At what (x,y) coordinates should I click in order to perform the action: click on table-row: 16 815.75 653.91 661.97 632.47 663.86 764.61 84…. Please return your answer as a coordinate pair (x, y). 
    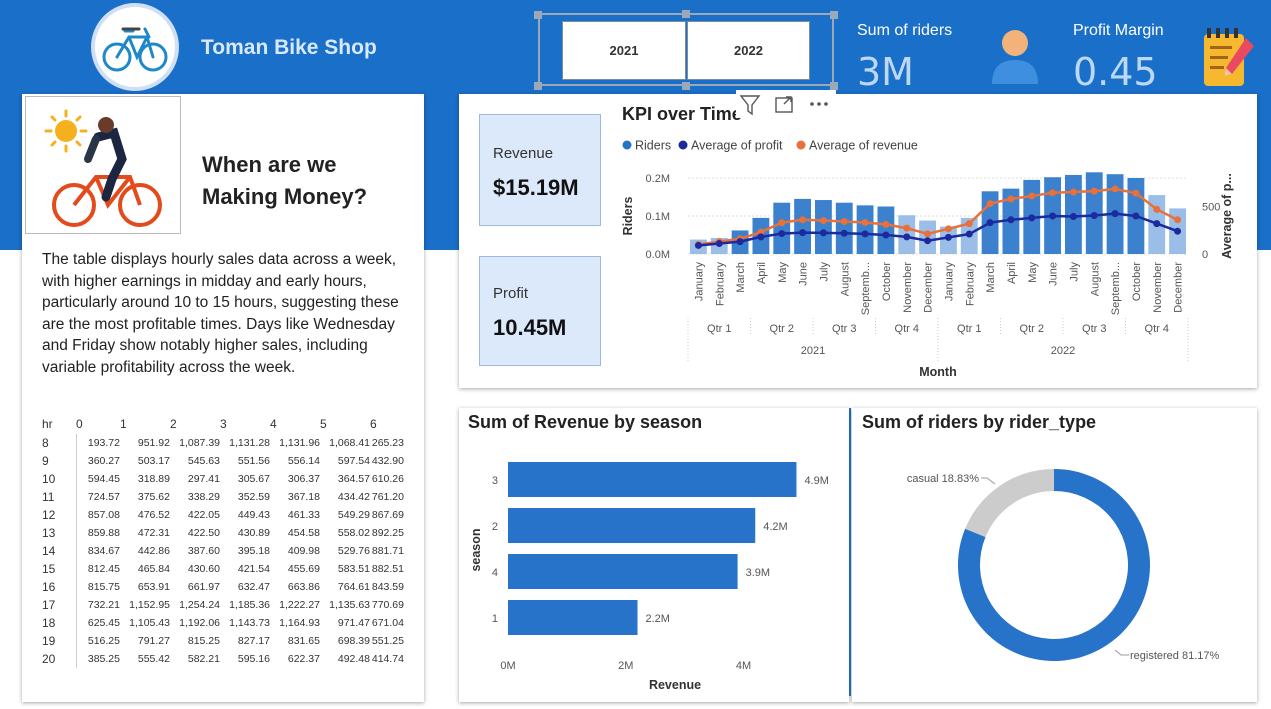
    Looking at the image, I should click on (223, 587).